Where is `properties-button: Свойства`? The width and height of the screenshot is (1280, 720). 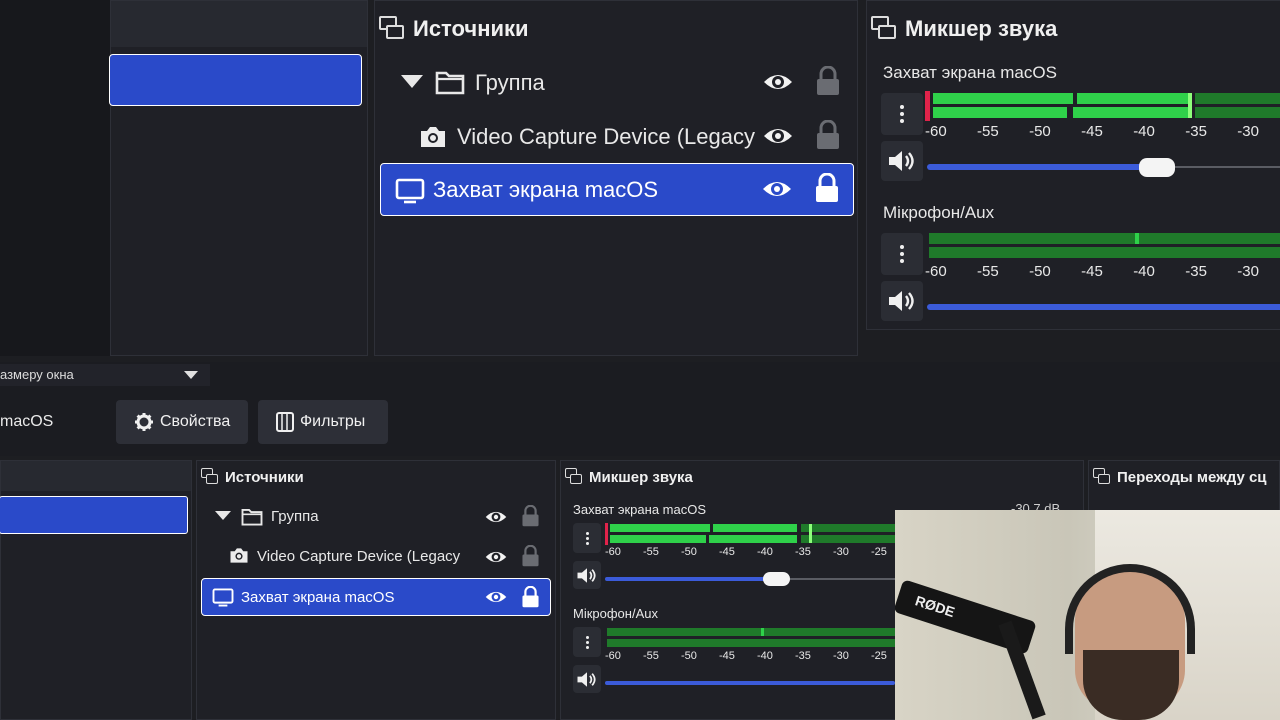 properties-button: Свойства is located at coordinates (182, 422).